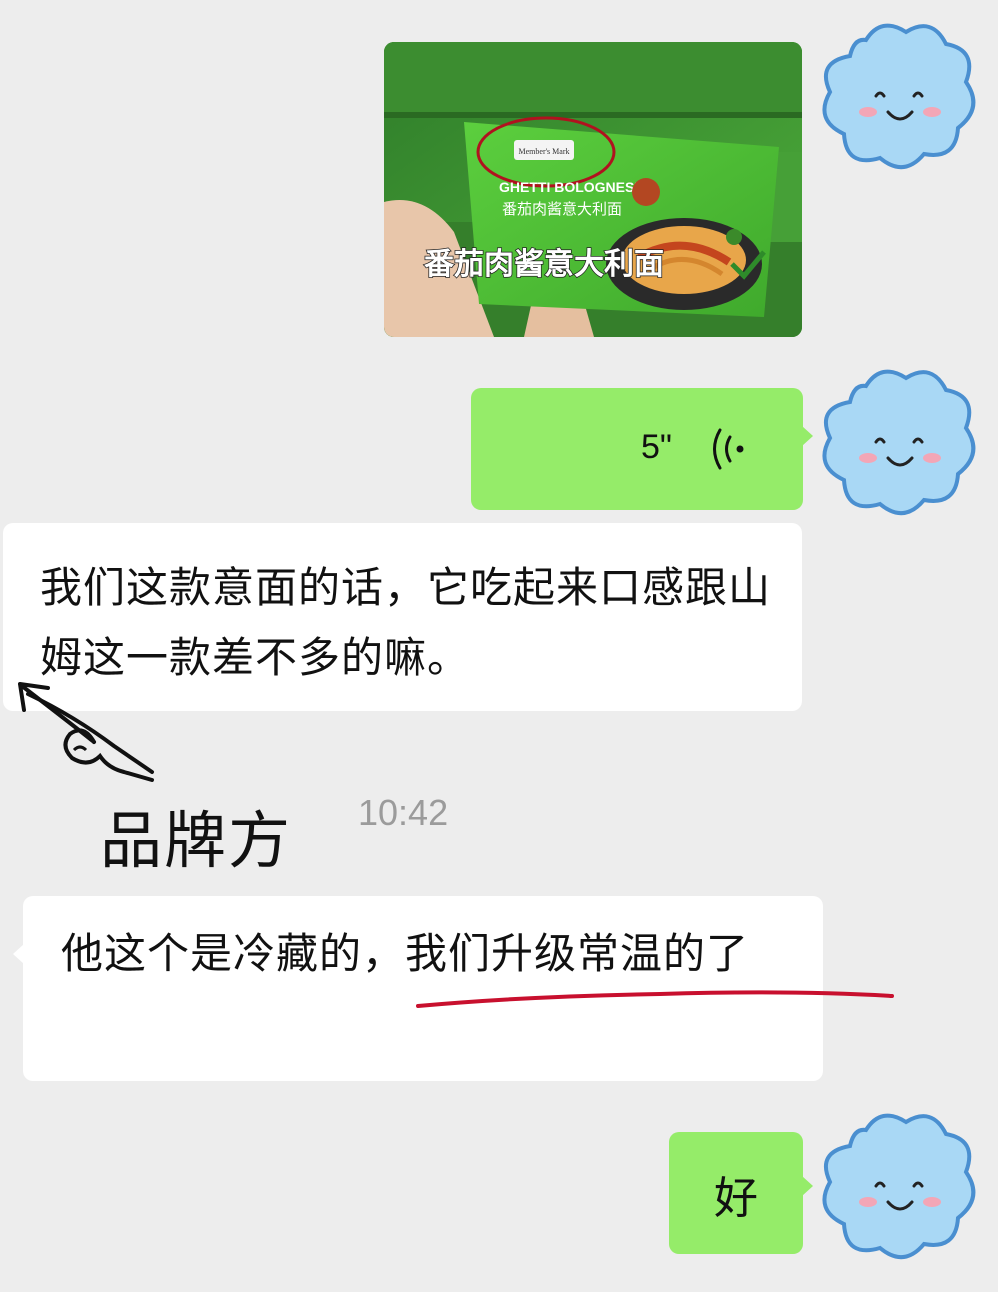 The image size is (998, 1292). Describe the element at coordinates (406, 622) in the screenshot. I see `message-text: 我们这款意面的话，它吃起来口感跟山姆这一款差不多的嘛。` at that location.